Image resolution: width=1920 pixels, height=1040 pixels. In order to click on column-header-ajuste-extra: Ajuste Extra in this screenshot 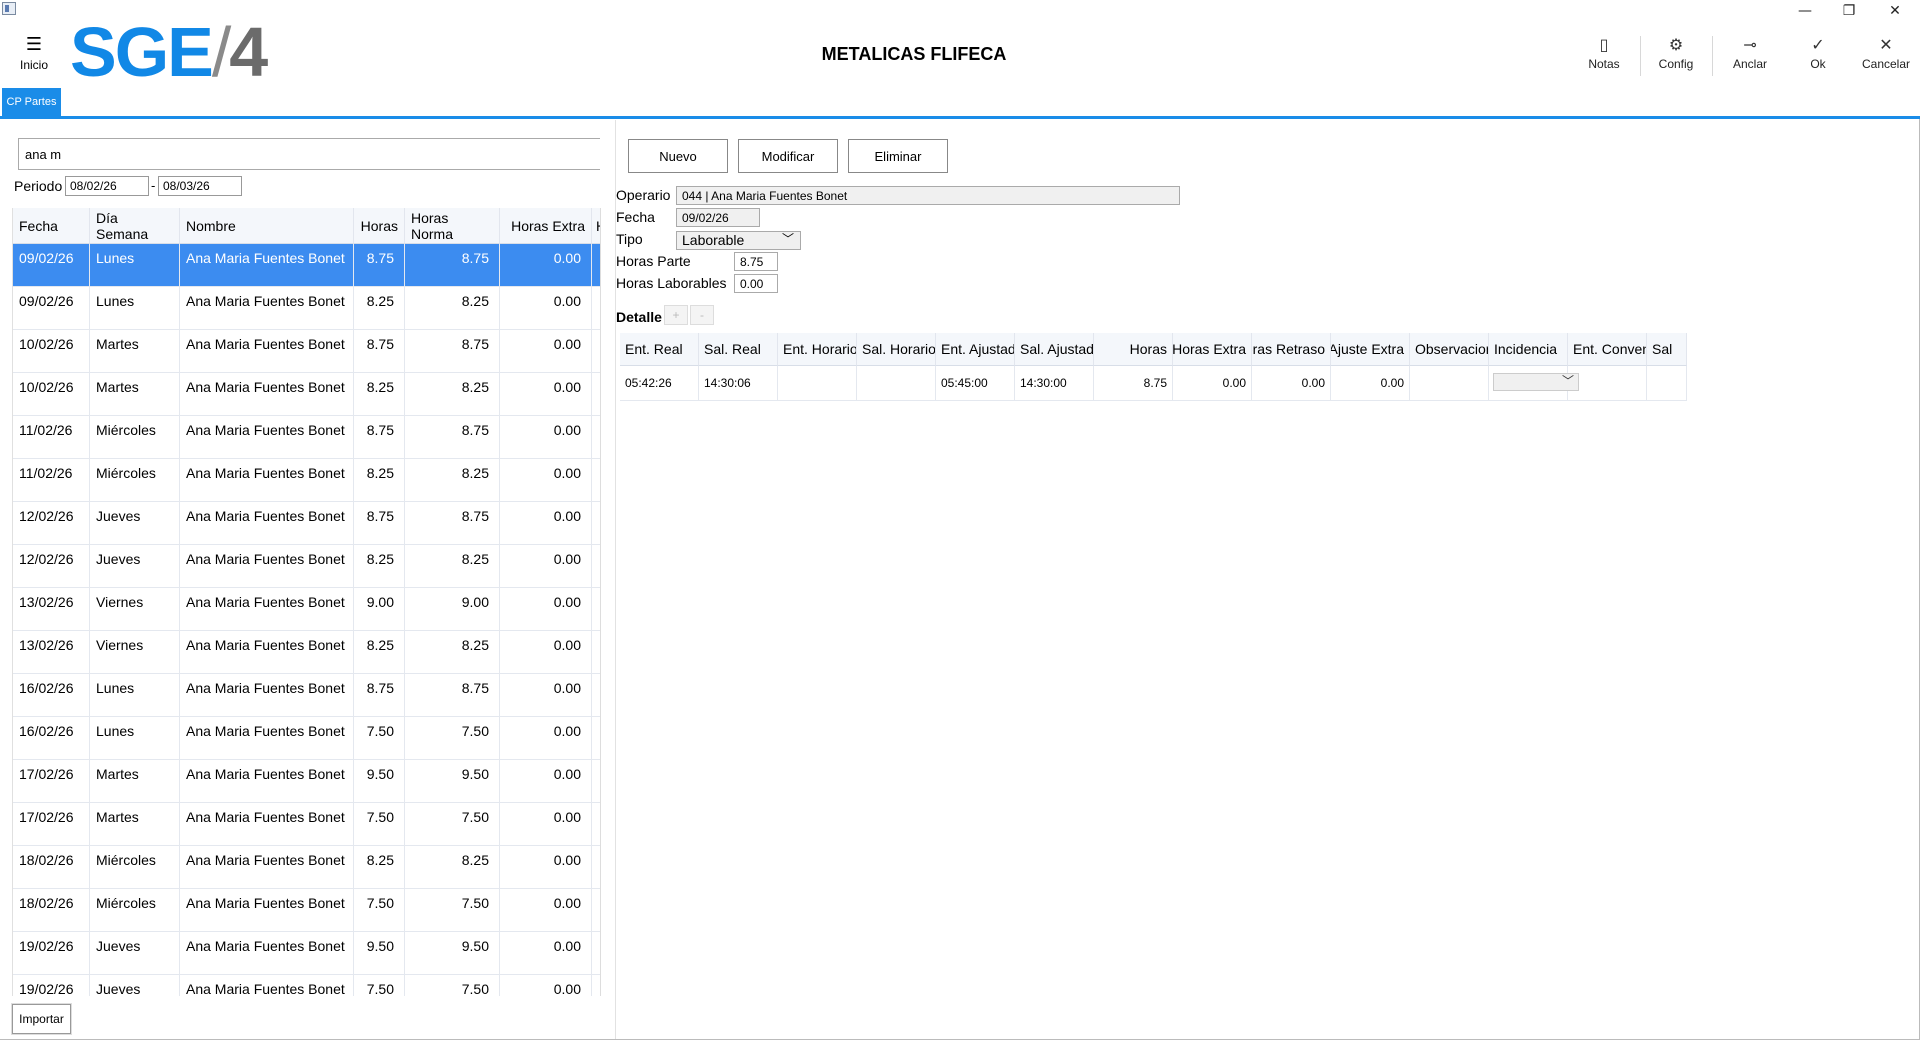, I will do `click(1370, 349)`.